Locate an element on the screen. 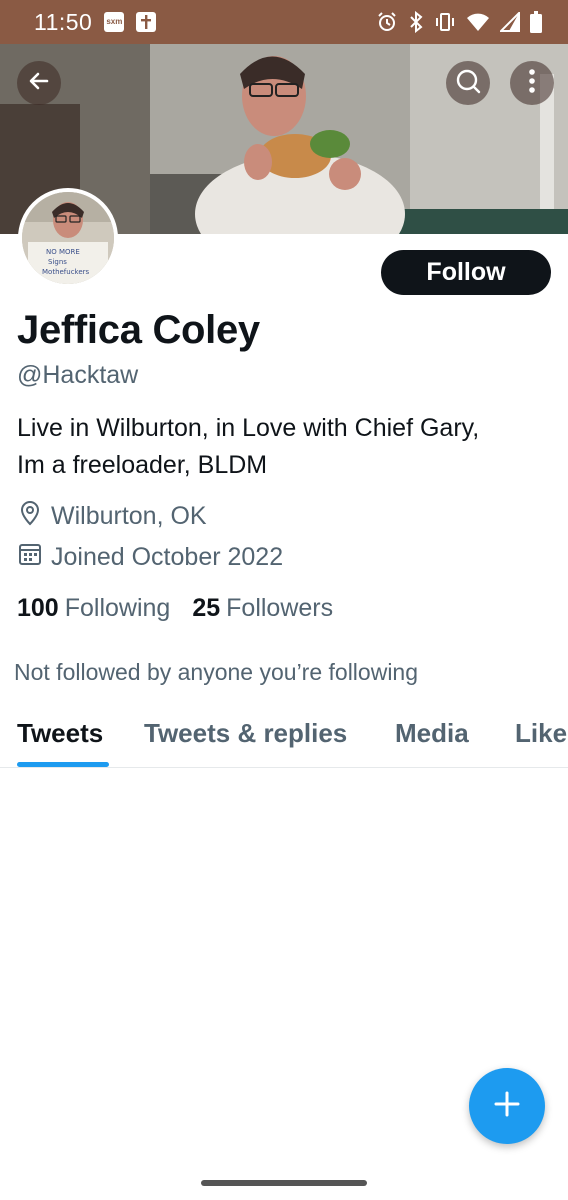 The image size is (568, 1200). following-label: Following is located at coordinates (117, 608).